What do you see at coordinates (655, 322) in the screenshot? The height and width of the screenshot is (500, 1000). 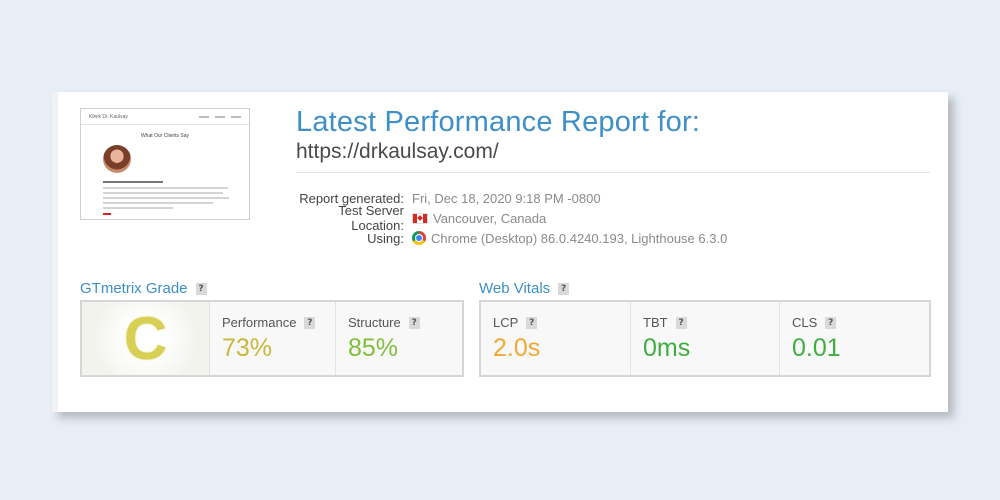 I see `tbt-label: TBT` at bounding box center [655, 322].